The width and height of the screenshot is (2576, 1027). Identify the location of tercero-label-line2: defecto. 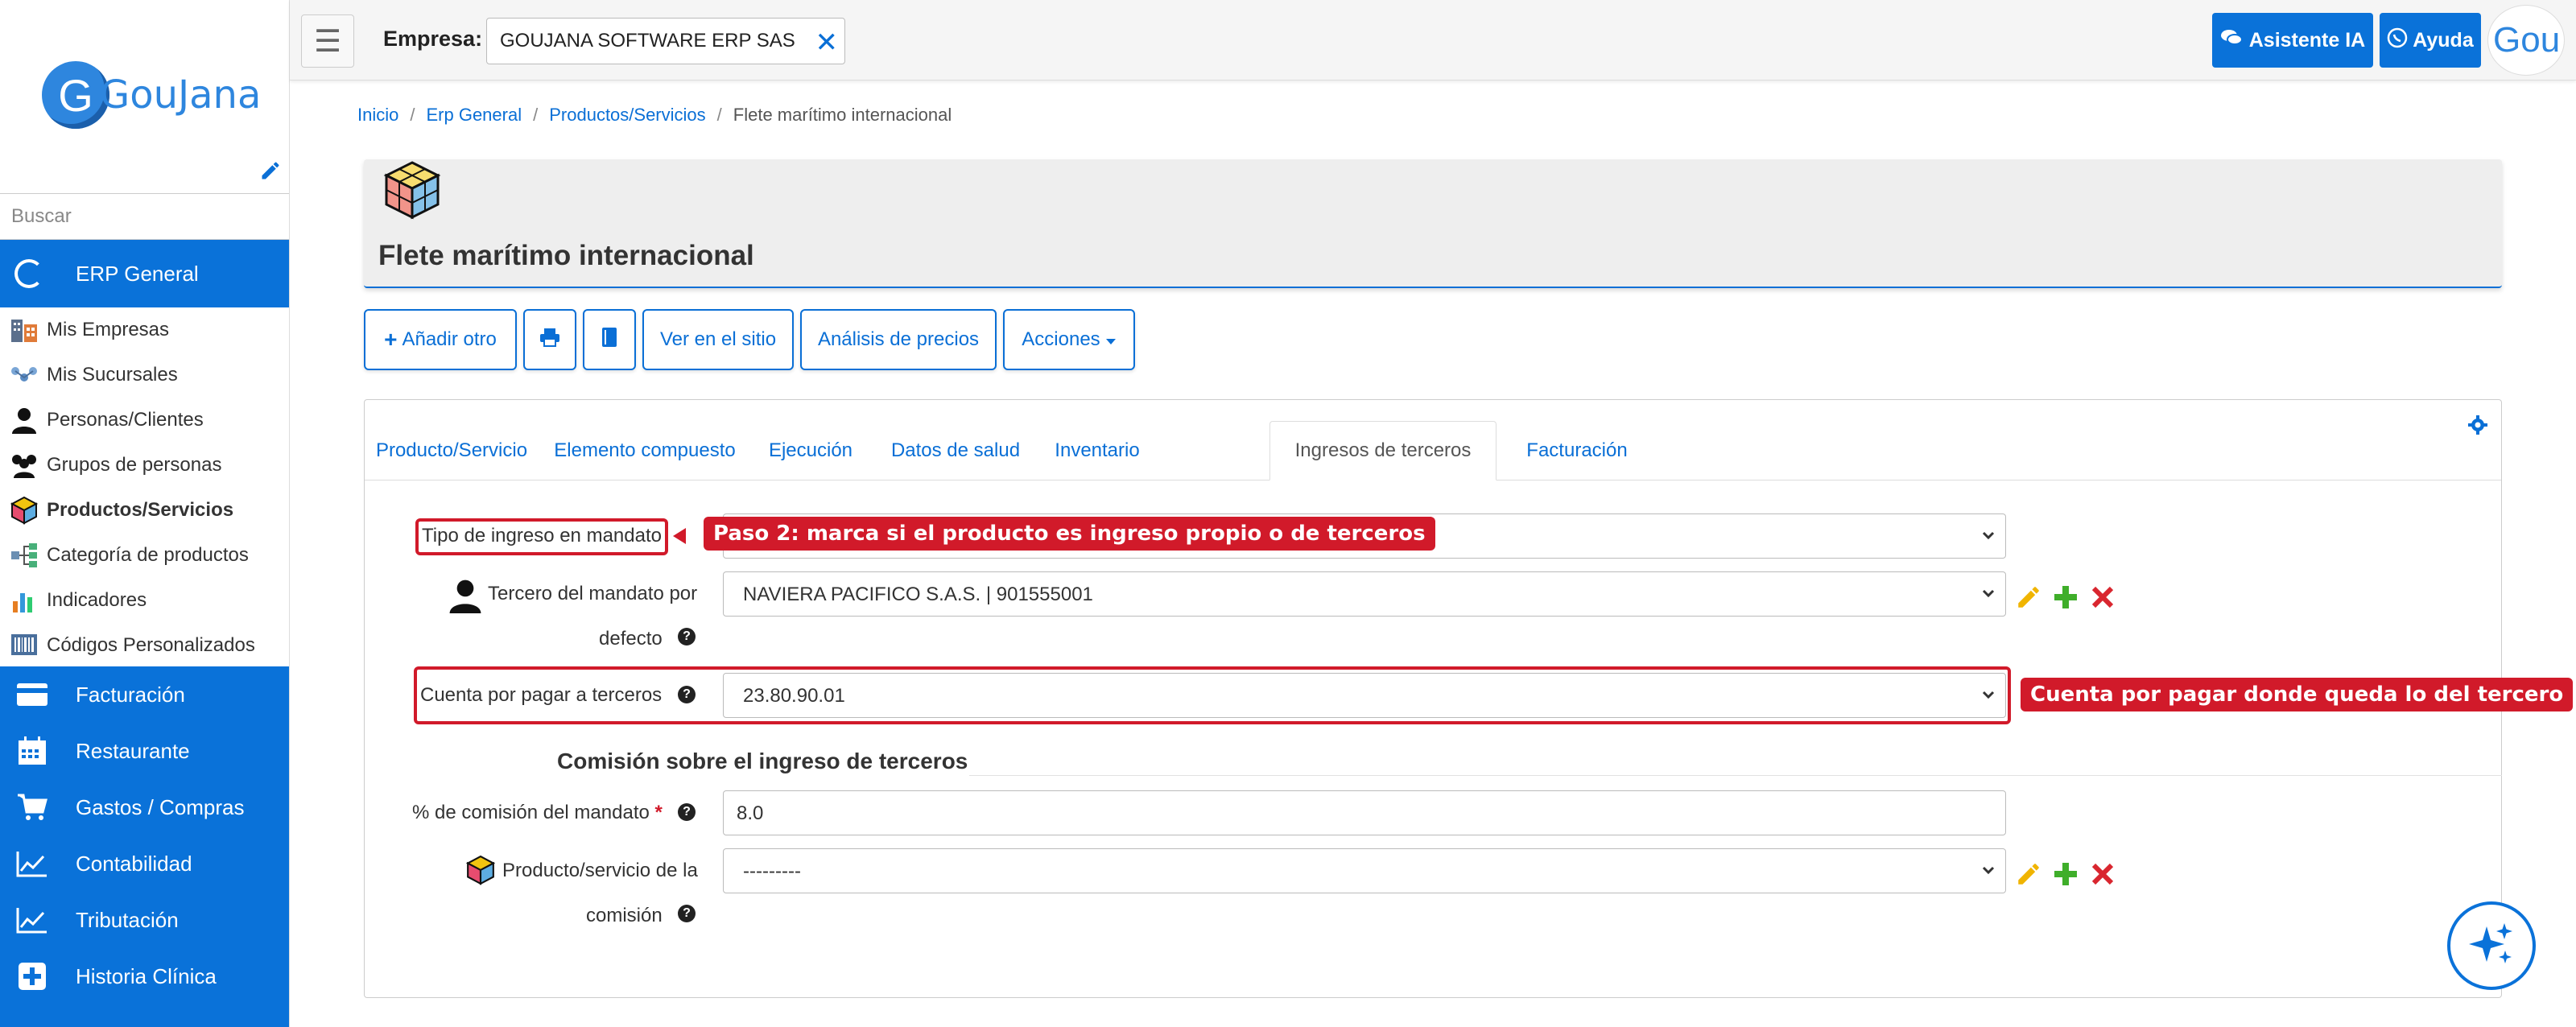
(631, 639).